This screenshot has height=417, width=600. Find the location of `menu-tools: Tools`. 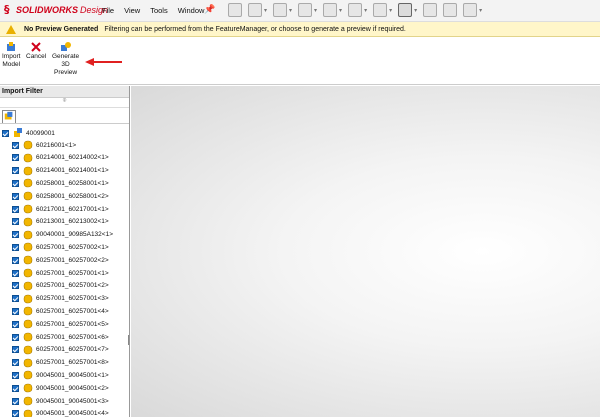

menu-tools: Tools is located at coordinates (159, 10).